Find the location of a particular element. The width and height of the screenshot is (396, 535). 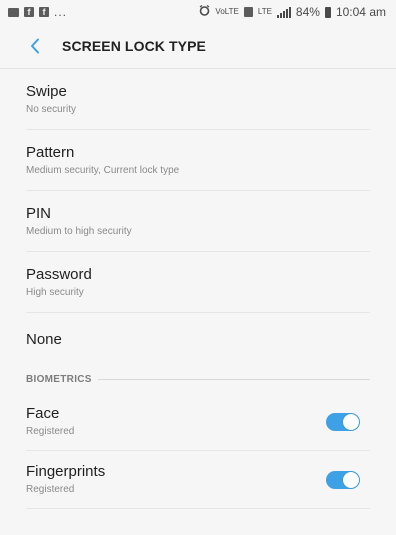

volte-indicator: VoLTE is located at coordinates (227, 11).